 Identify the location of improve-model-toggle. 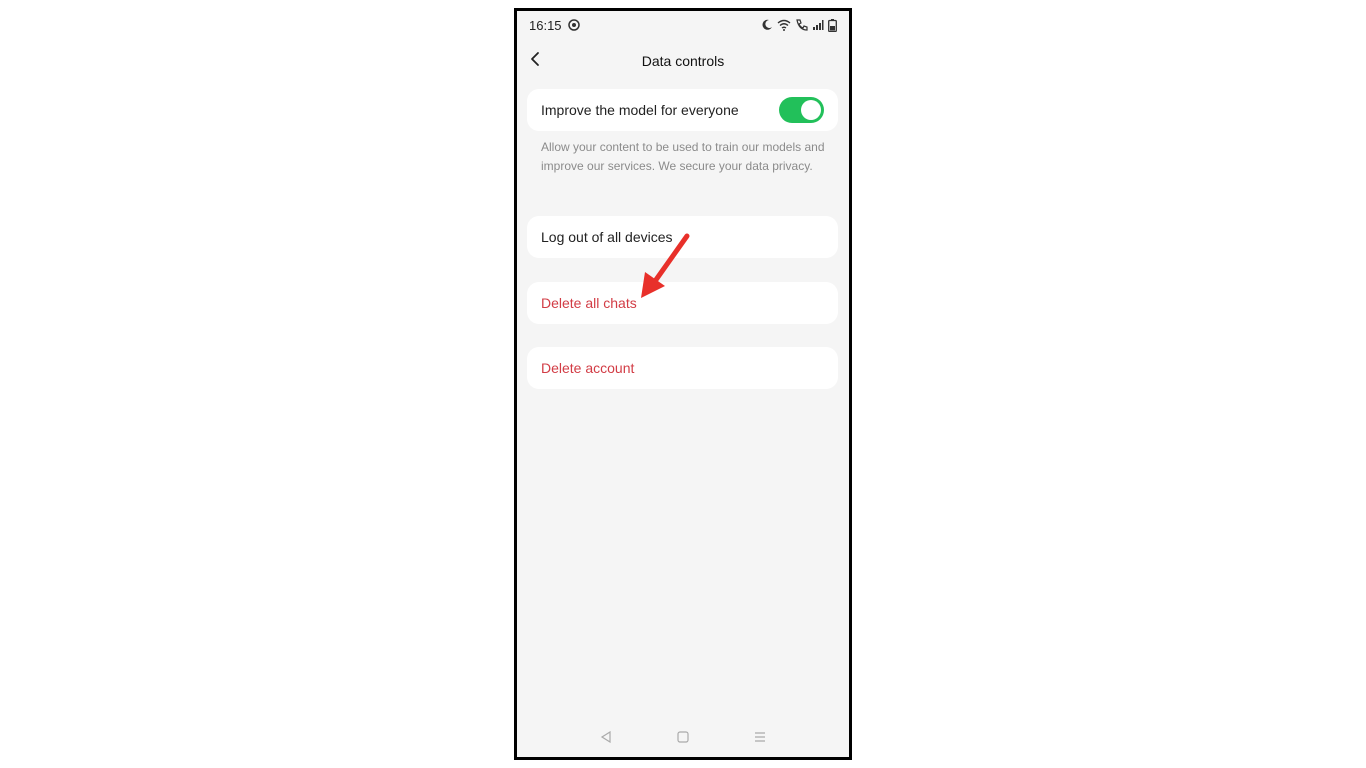
(801, 110).